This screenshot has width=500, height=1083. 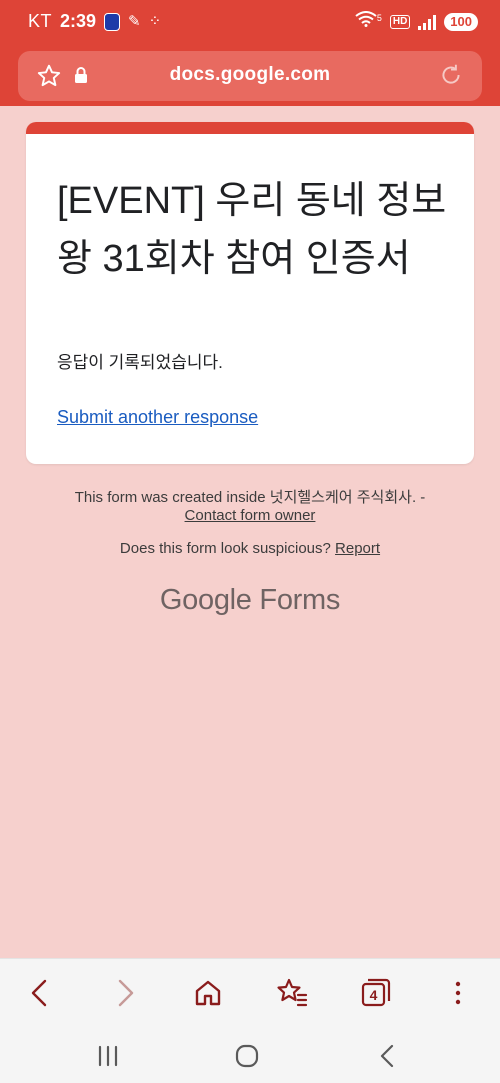 I want to click on url-text: docs.google.com, so click(x=250, y=75).